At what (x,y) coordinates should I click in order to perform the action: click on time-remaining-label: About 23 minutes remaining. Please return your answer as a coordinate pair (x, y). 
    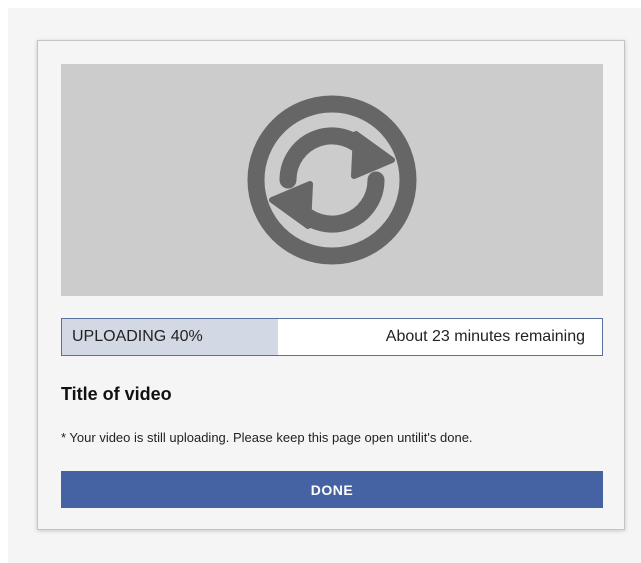
    Looking at the image, I should click on (485, 336).